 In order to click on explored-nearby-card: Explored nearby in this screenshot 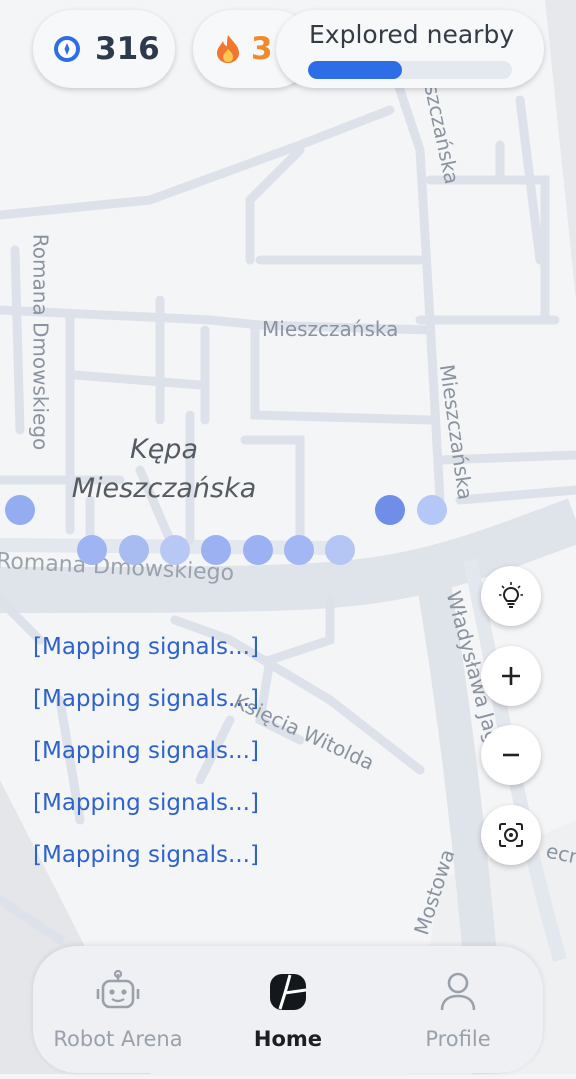, I will do `click(410, 49)`.